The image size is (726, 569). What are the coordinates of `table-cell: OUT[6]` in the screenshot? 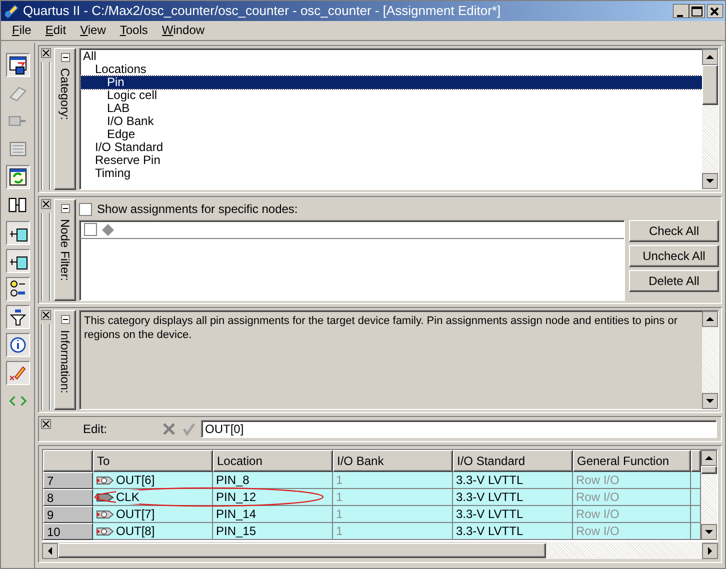 It's located at (153, 480).